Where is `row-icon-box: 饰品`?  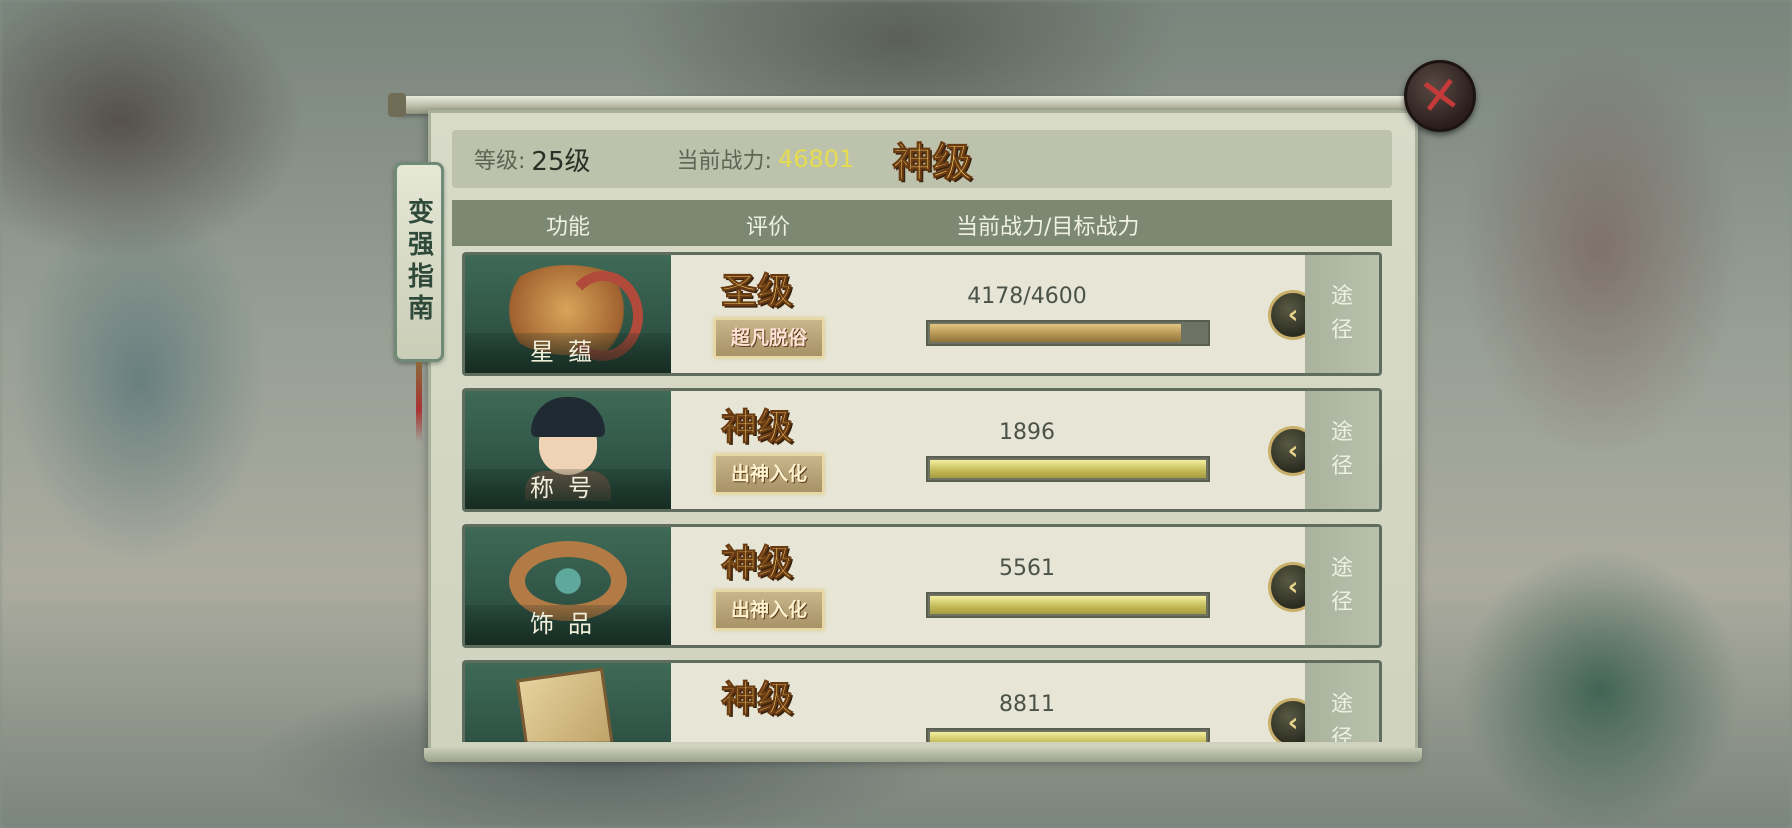
row-icon-box: 饰品 is located at coordinates (568, 586).